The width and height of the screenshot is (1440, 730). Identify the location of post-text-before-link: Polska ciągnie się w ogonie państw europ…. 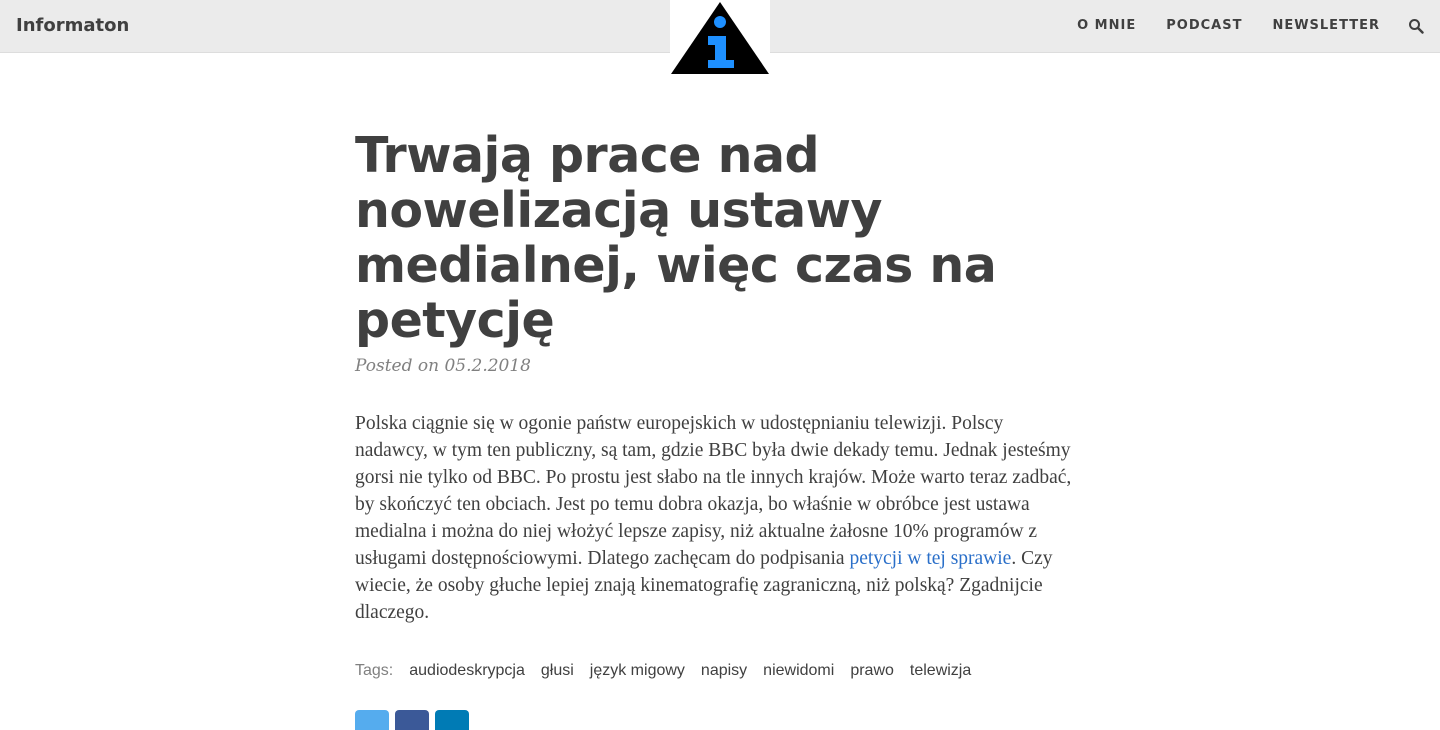
(713, 491).